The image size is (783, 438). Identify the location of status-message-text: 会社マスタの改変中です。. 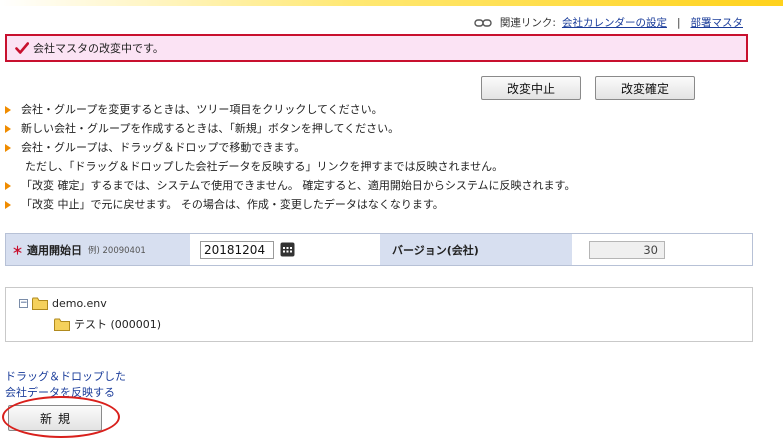
(98, 48).